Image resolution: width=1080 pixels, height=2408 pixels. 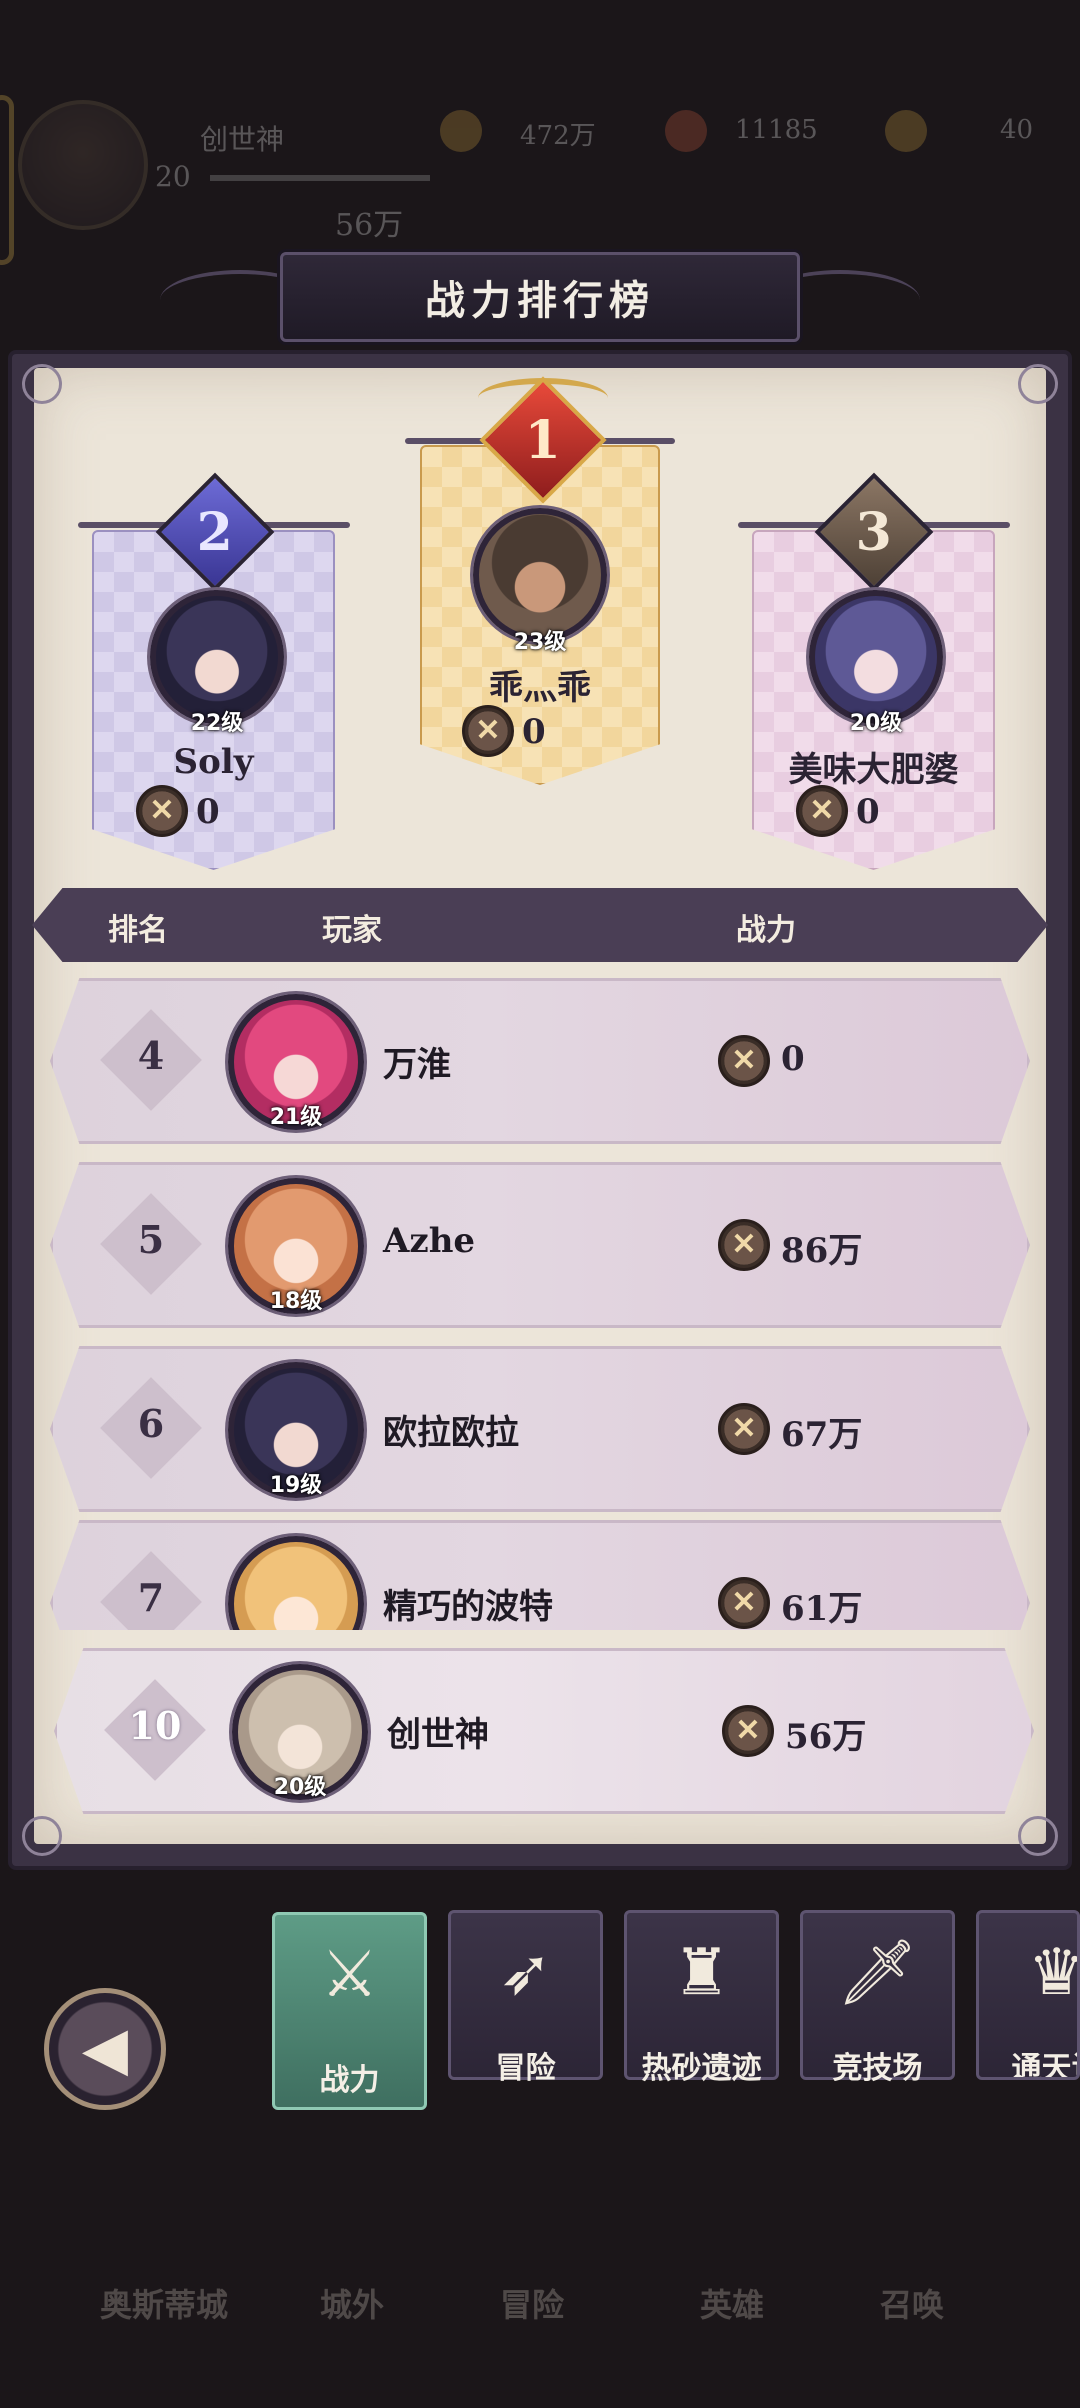 I want to click on row-rank: 7, so click(x=151, y=1597).